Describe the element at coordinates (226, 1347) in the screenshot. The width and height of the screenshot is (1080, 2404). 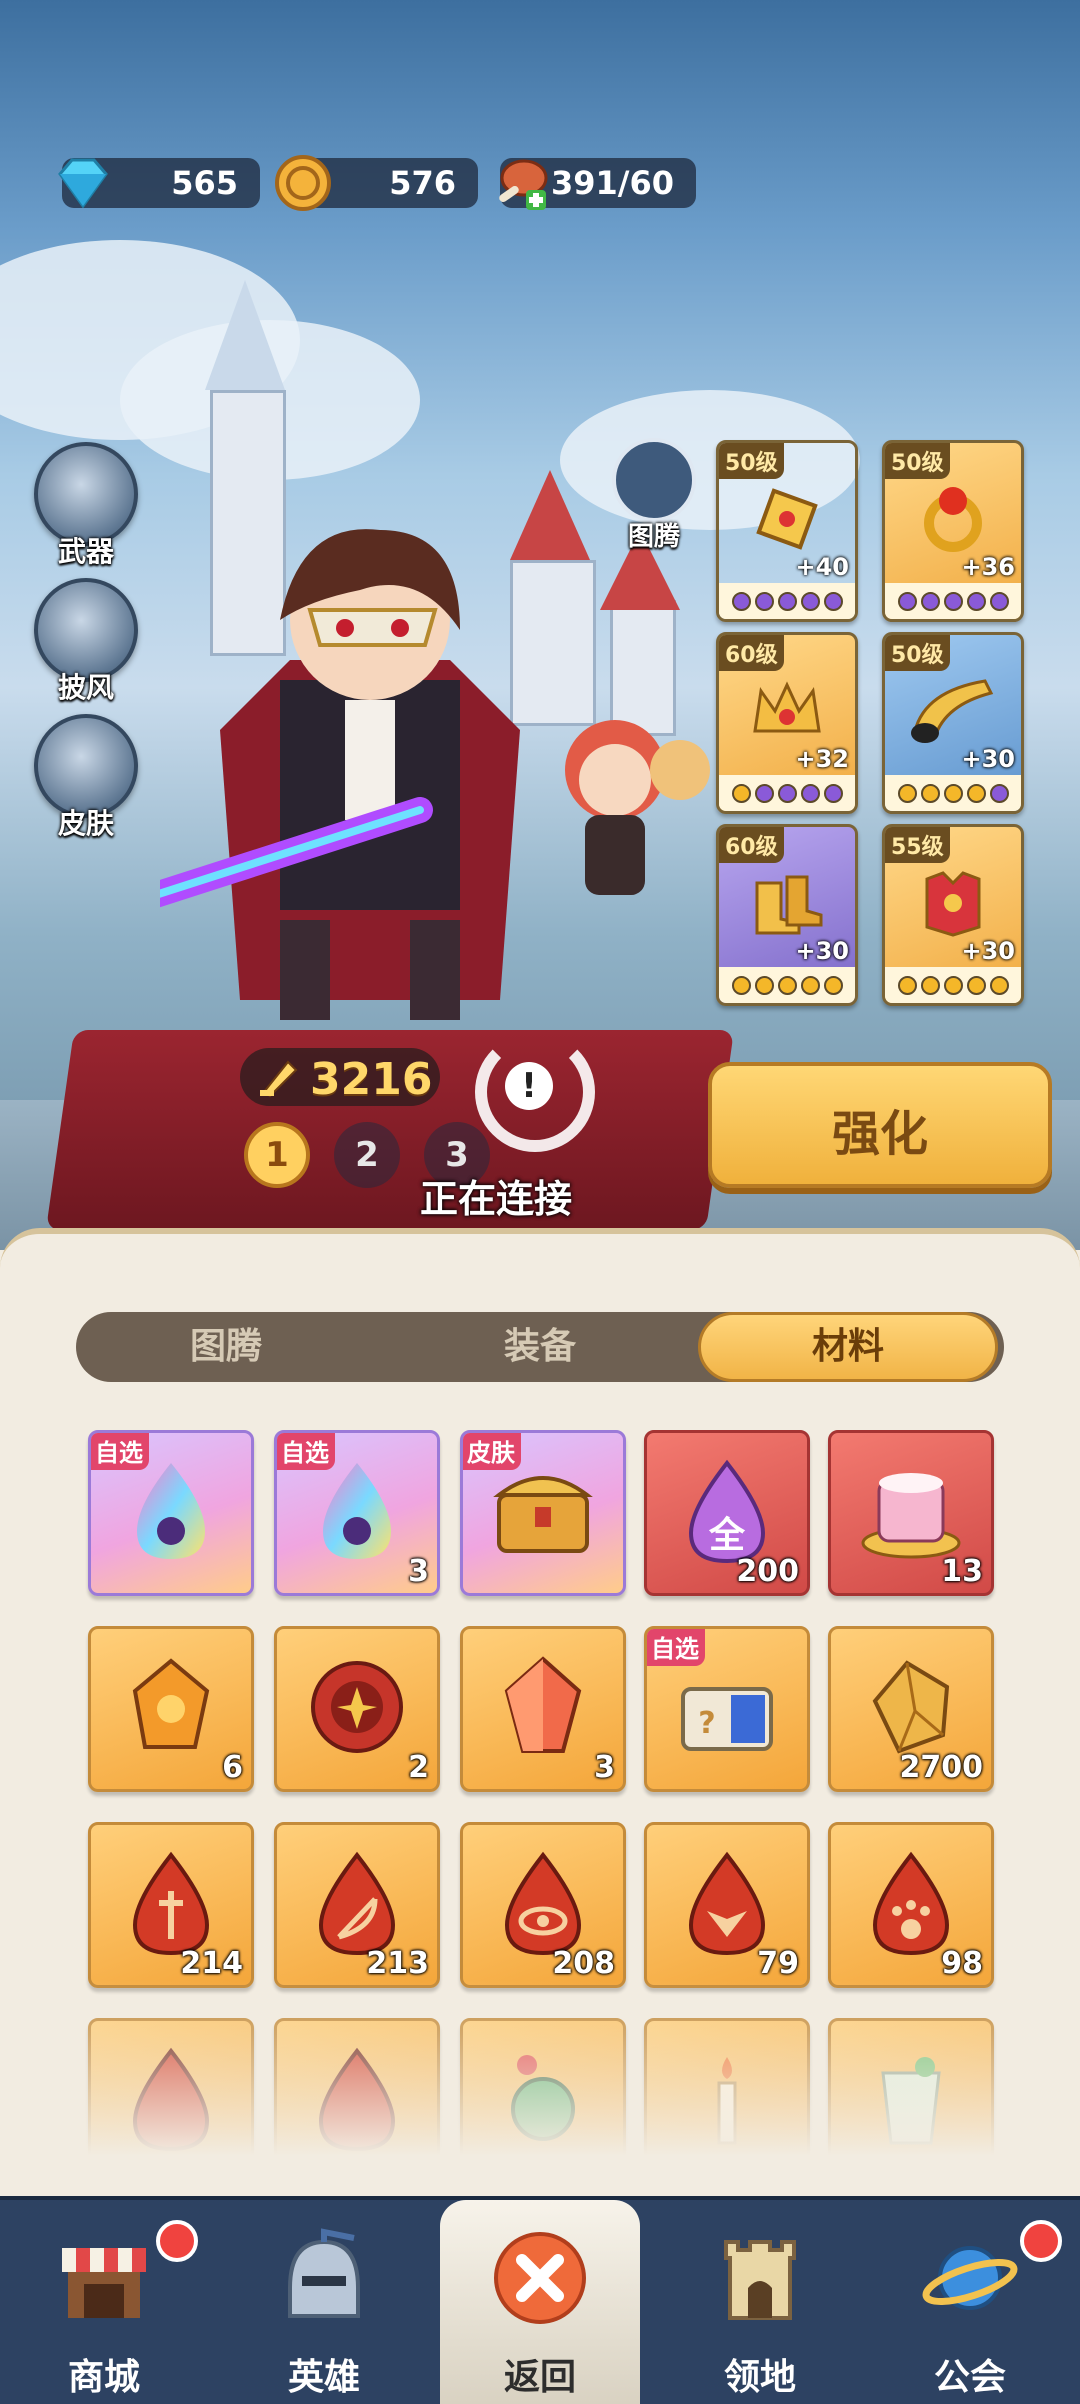
I see `tab-totem: 图腾` at that location.